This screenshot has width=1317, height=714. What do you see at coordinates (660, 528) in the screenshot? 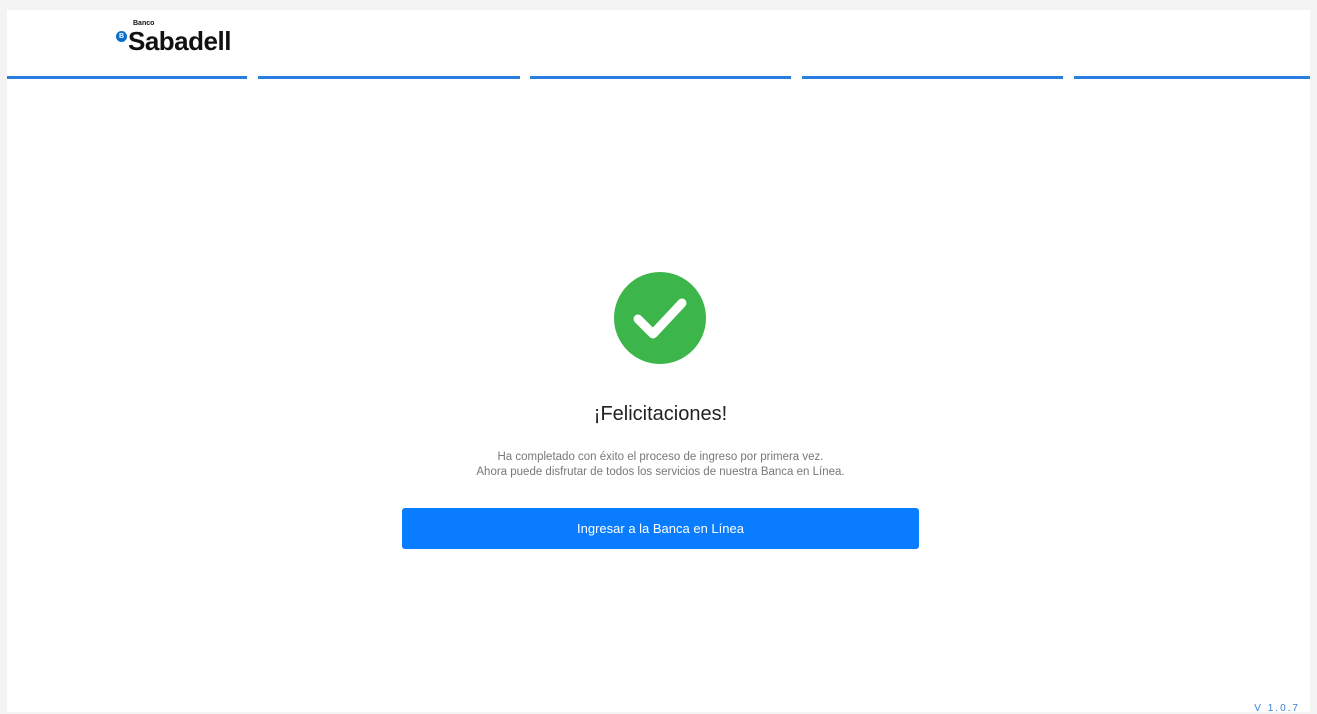
I see `enter-online-banking-button: Ingresar a la Banca en Línea` at bounding box center [660, 528].